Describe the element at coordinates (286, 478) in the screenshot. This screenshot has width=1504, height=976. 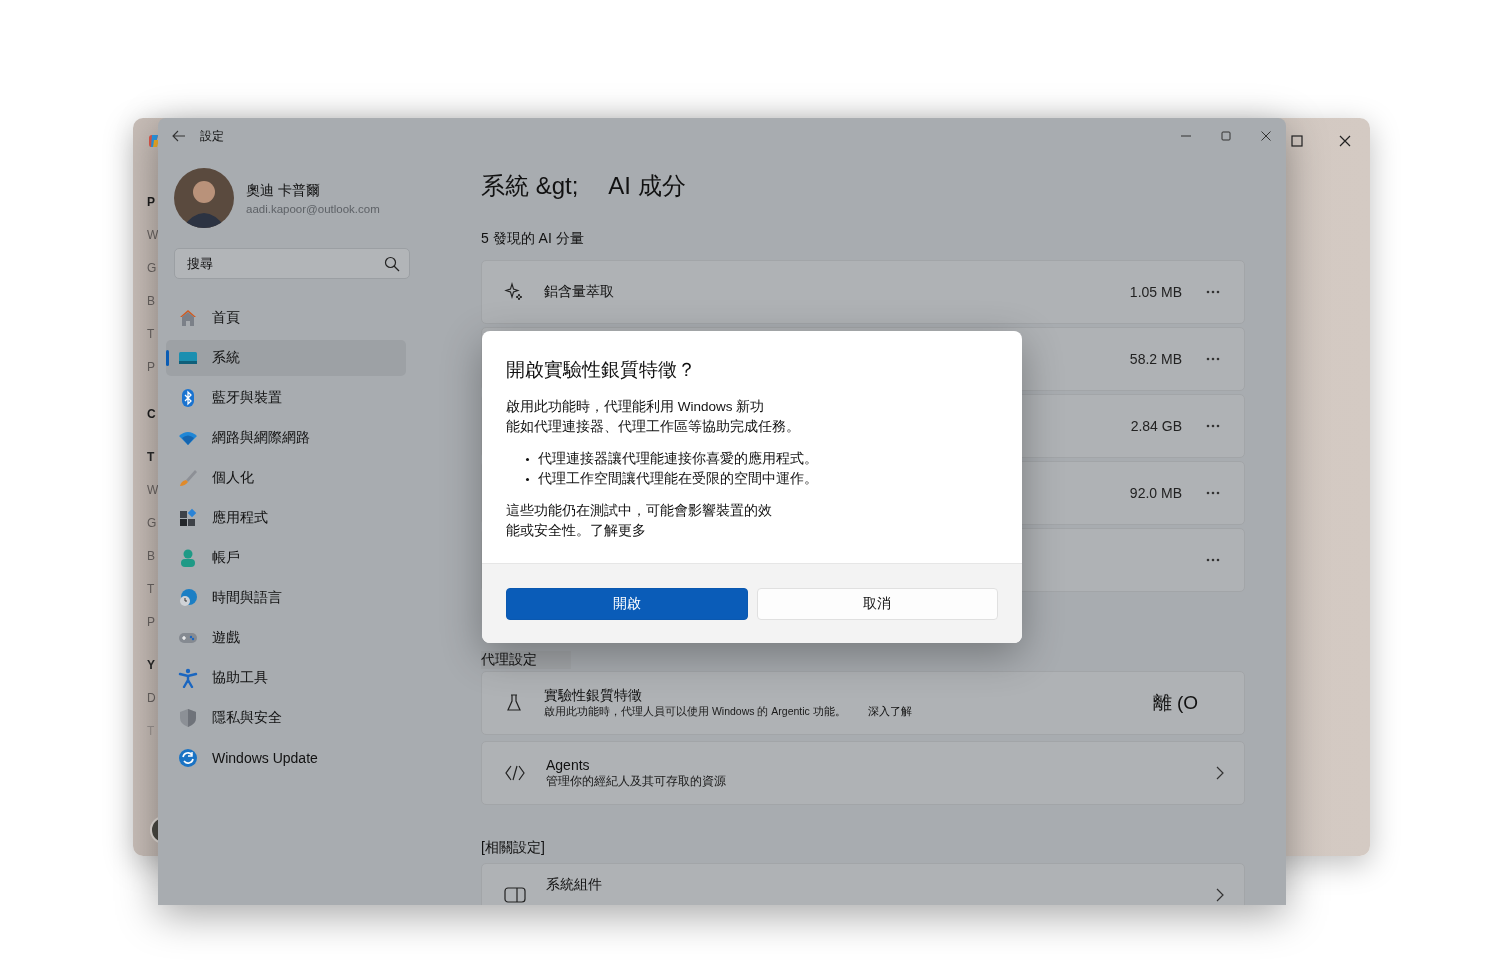
I see `sidebar-item: 個人化` at that location.